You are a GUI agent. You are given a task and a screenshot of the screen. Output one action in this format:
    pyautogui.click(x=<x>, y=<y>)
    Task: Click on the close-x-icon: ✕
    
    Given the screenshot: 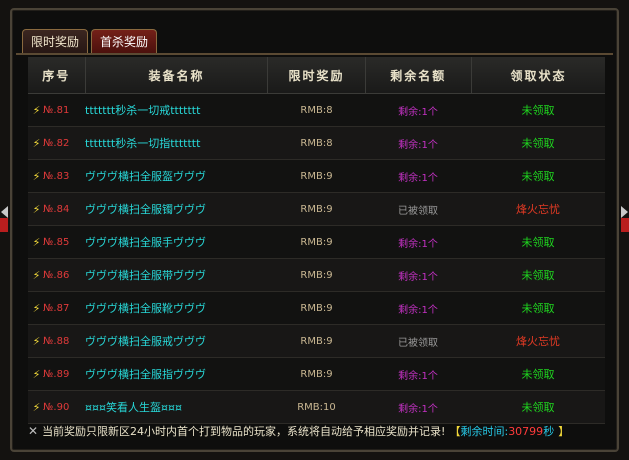 What is the action you would take?
    pyautogui.click(x=33, y=431)
    